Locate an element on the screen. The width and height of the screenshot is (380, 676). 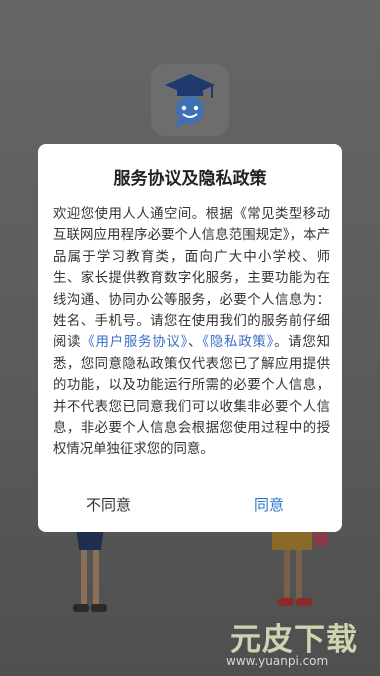
dialog-title: 服务协议及隐私政策 is located at coordinates (190, 179).